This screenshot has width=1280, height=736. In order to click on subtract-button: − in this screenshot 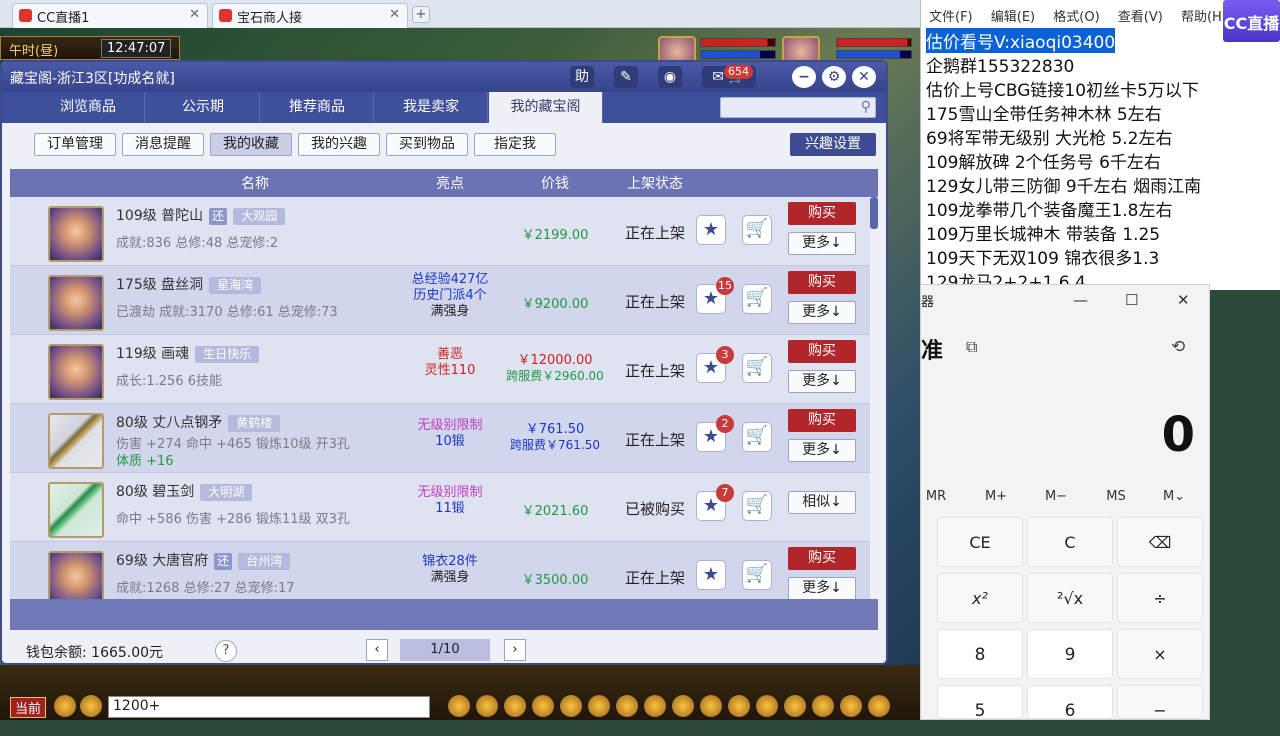, I will do `click(1160, 702)`.